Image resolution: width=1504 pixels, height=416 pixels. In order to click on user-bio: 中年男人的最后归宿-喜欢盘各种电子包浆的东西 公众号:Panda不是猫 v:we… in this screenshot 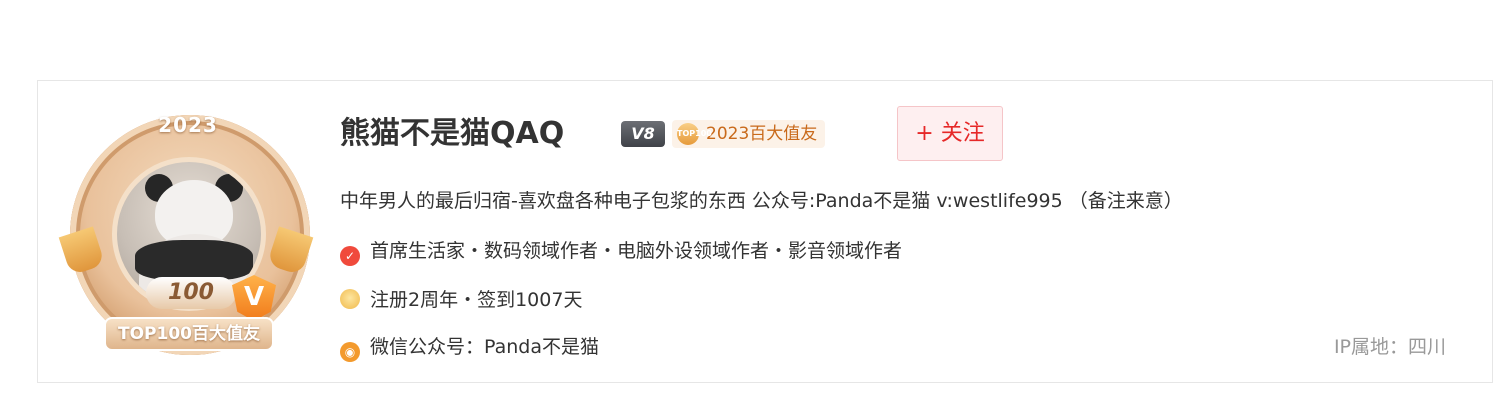, I will do `click(761, 201)`.